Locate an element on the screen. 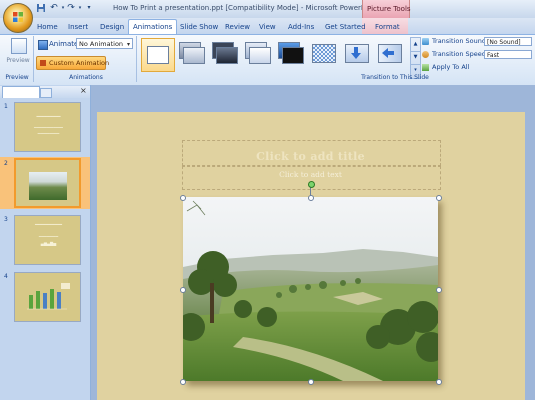  transition-fade-black-thumb is located at coordinates (224, 52).